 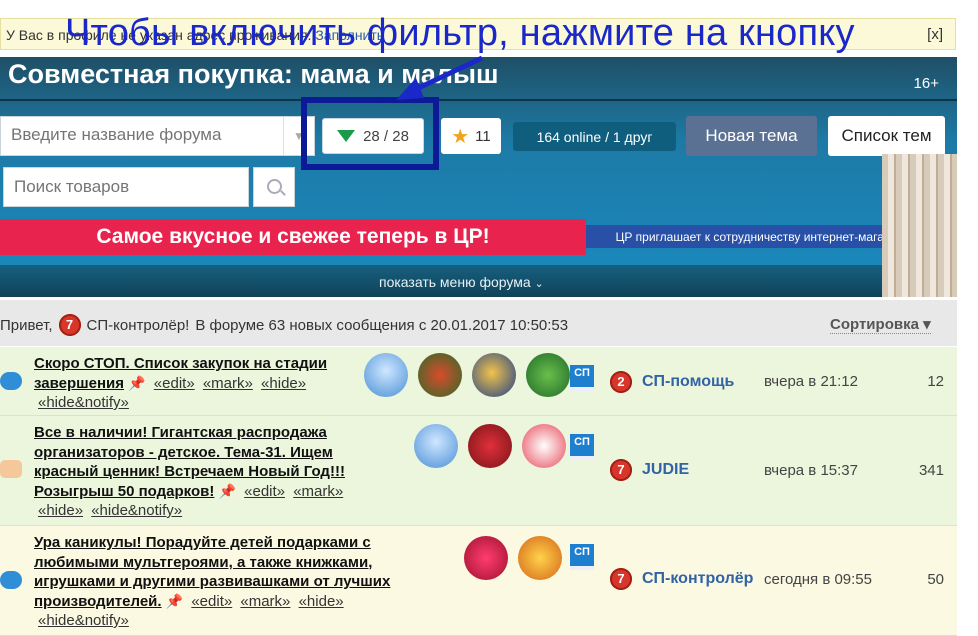 I want to click on age-rating: 16+, so click(x=926, y=83).